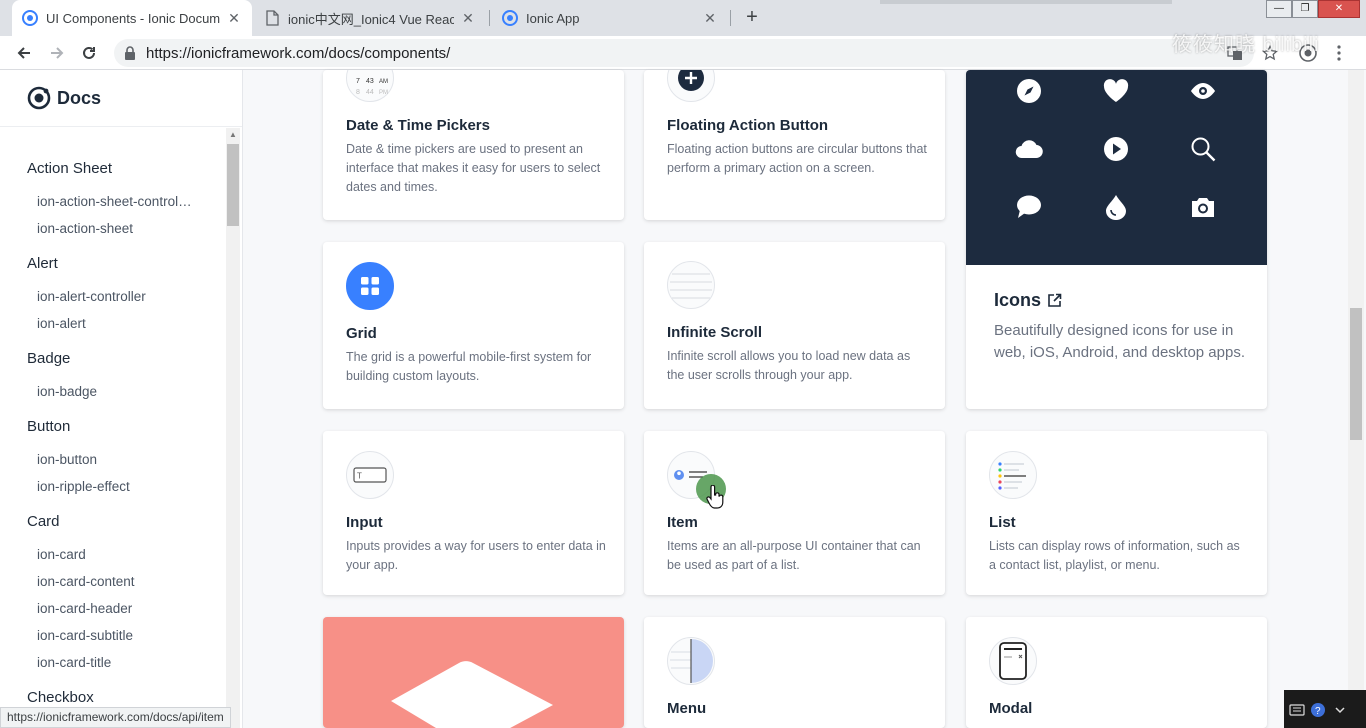 The height and width of the screenshot is (728, 1366). I want to click on svg-text: AM, so click(383, 82).